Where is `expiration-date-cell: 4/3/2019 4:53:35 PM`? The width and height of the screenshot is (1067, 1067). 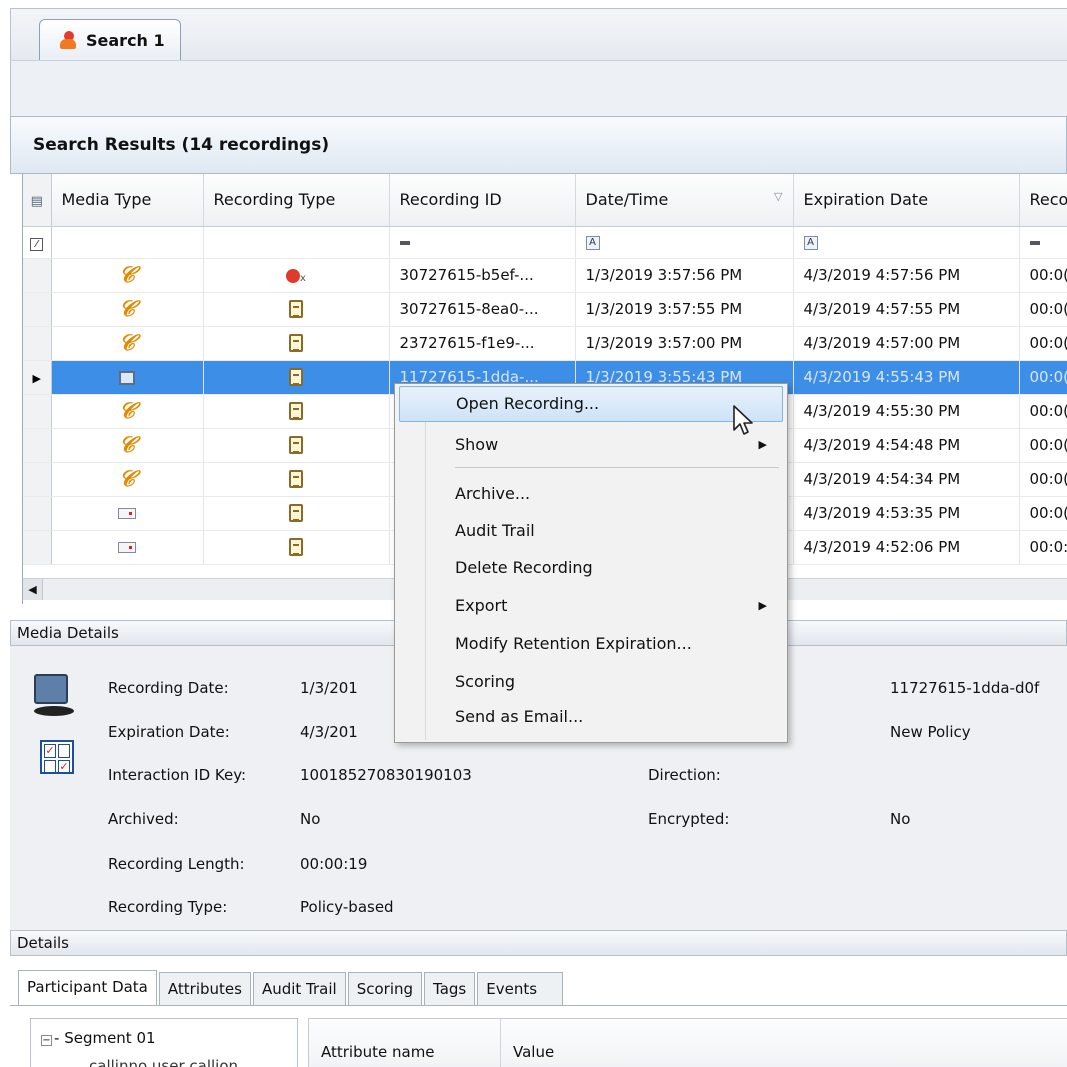
expiration-date-cell: 4/3/2019 4:53:35 PM is located at coordinates (906, 513).